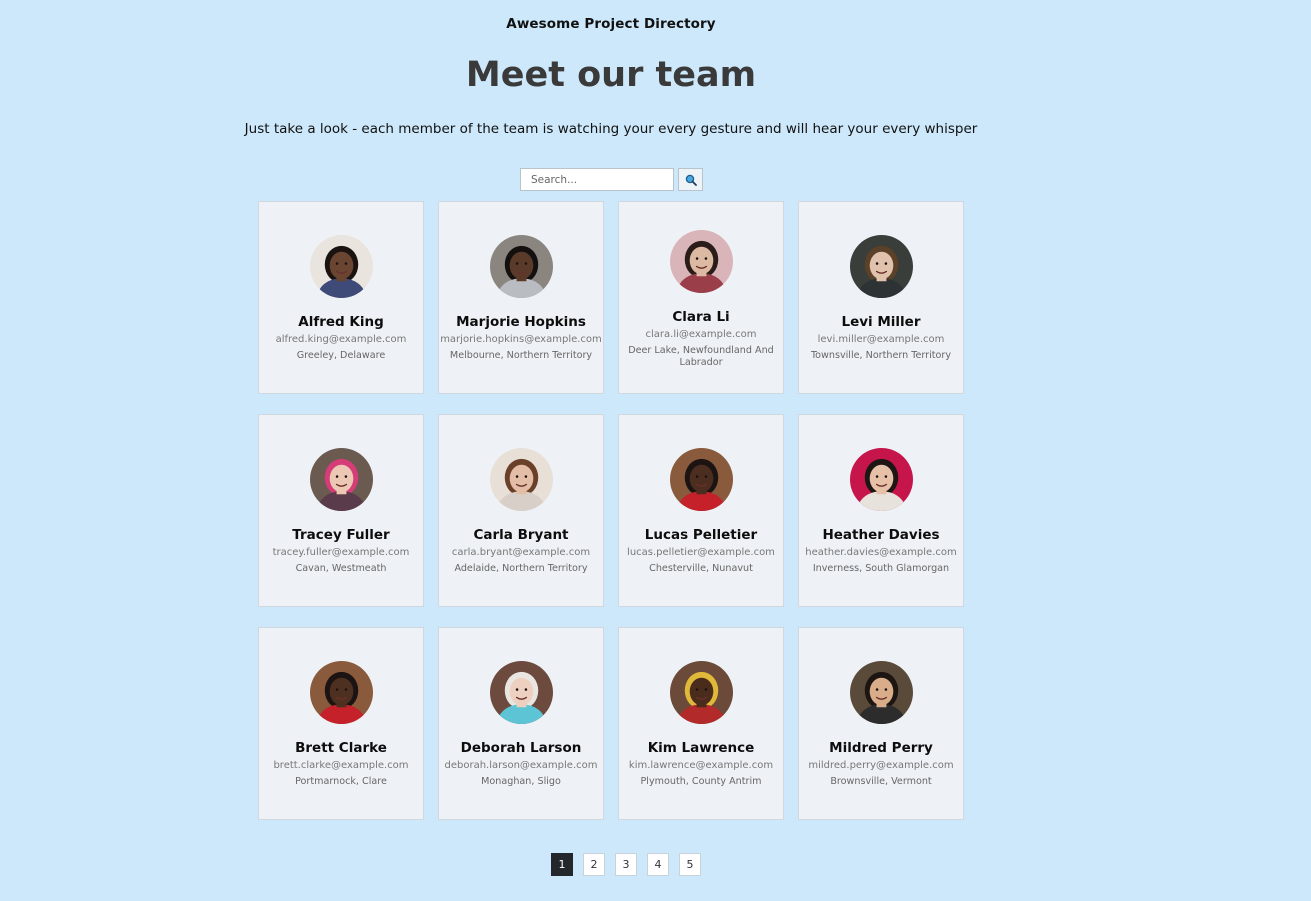 The image size is (1311, 901). I want to click on page-title: Meet our team, so click(611, 75).